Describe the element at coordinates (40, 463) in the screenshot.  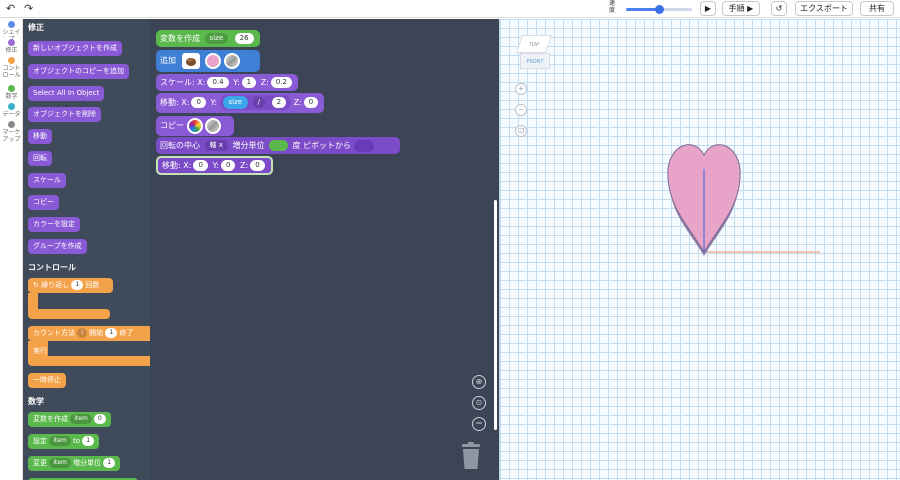
I see `change-var-label: 変更` at that location.